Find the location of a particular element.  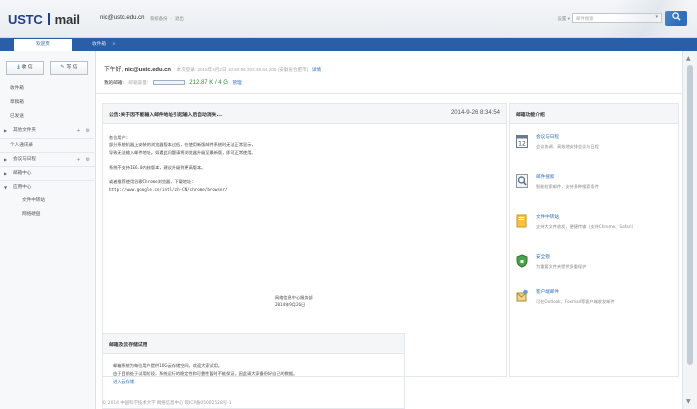

notice-signer: 网络信息中心服务部 is located at coordinates (294, 297).